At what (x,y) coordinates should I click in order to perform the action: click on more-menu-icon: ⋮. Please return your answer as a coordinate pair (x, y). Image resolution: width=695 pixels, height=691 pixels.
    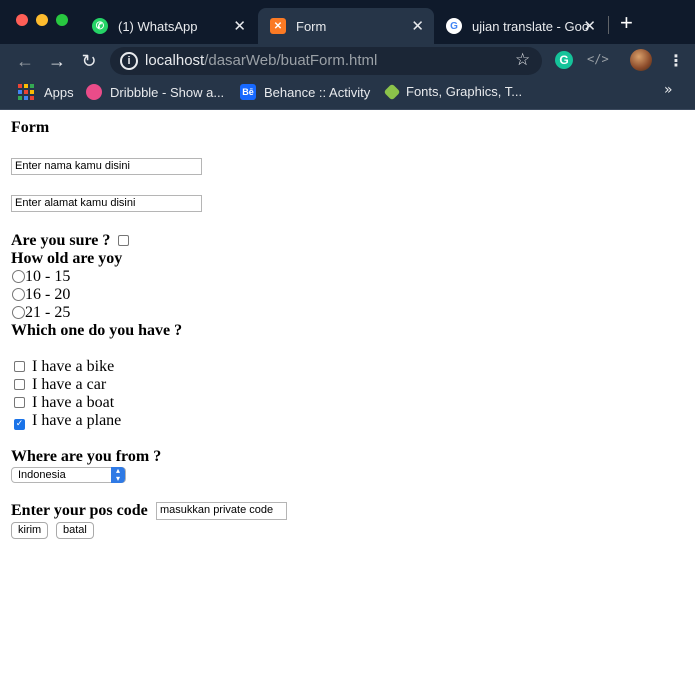
    Looking at the image, I should click on (676, 61).